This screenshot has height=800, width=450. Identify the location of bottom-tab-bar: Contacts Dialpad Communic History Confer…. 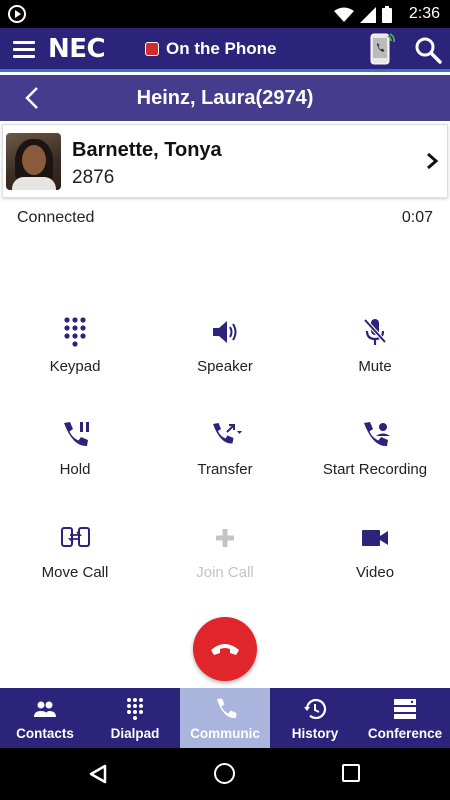
(225, 718).